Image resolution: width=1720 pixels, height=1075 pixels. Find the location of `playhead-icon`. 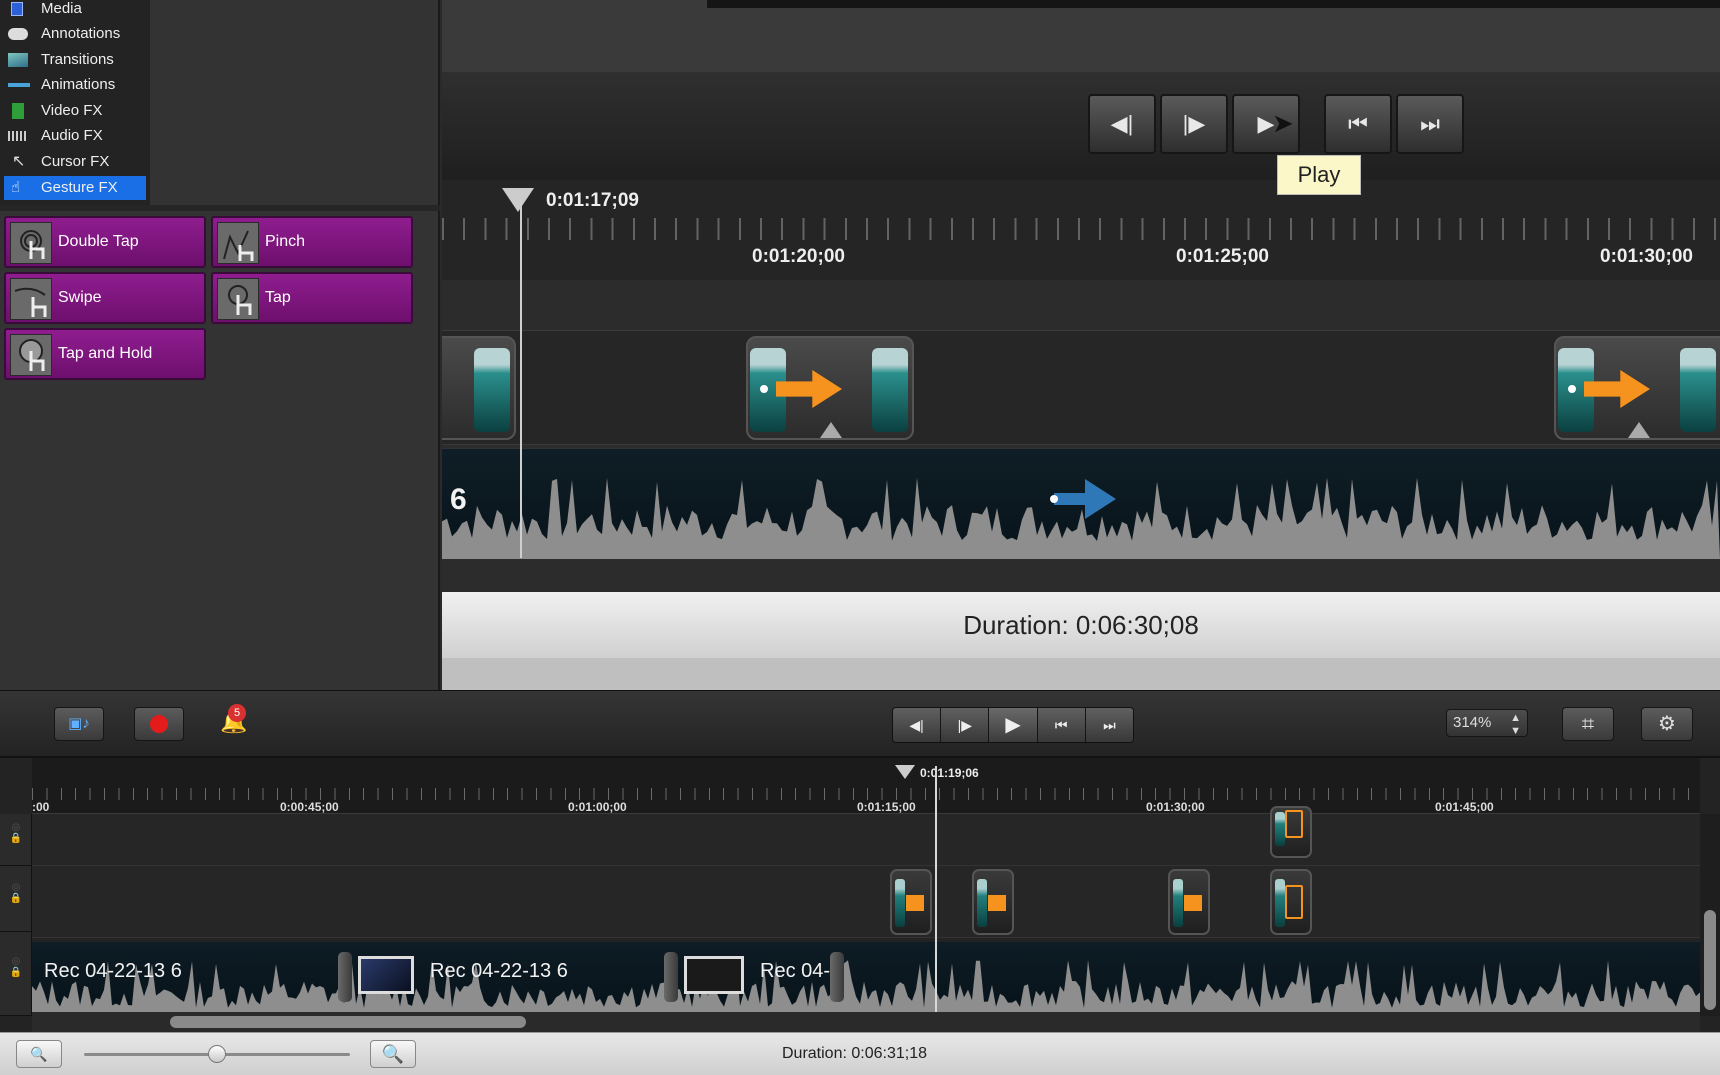

playhead-icon is located at coordinates (905, 772).